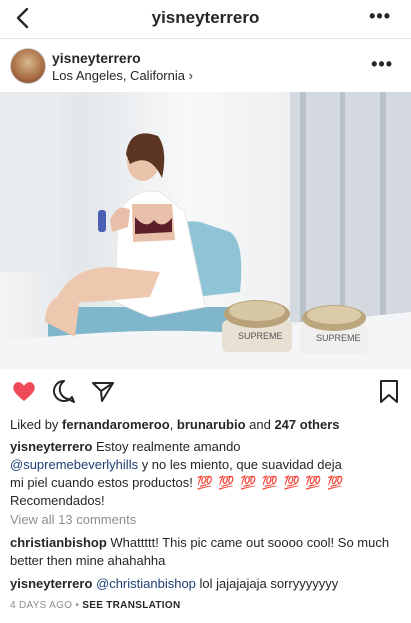 The height and width of the screenshot is (623, 411). I want to click on heart-icon, so click(24, 391).